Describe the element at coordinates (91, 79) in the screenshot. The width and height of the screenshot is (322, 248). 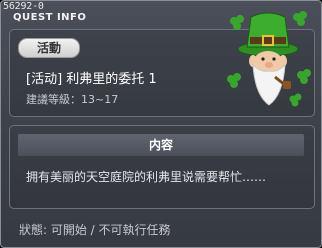
I see `quest-name: [活动] 利弗里的委托 1` at that location.